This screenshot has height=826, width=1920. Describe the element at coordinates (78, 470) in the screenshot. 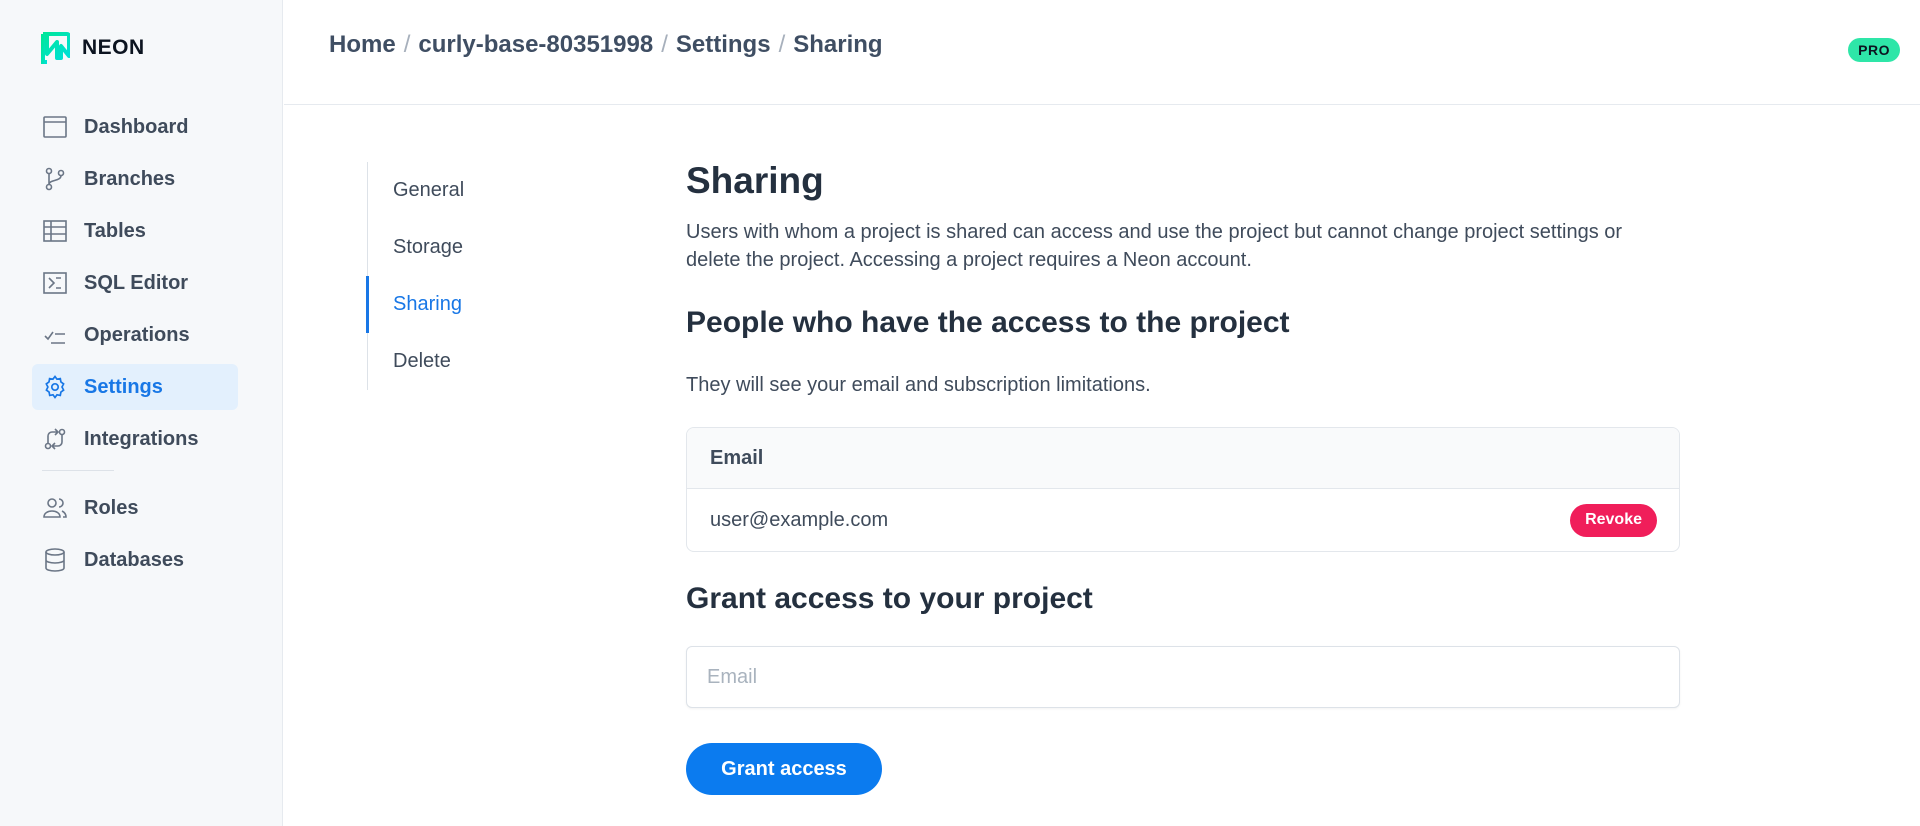

I see `sidebar-divider` at that location.